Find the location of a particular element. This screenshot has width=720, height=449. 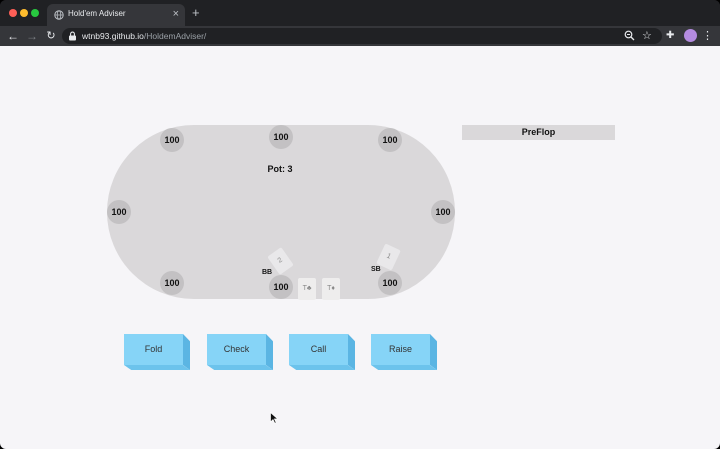

call-button: Call is located at coordinates (322, 352).